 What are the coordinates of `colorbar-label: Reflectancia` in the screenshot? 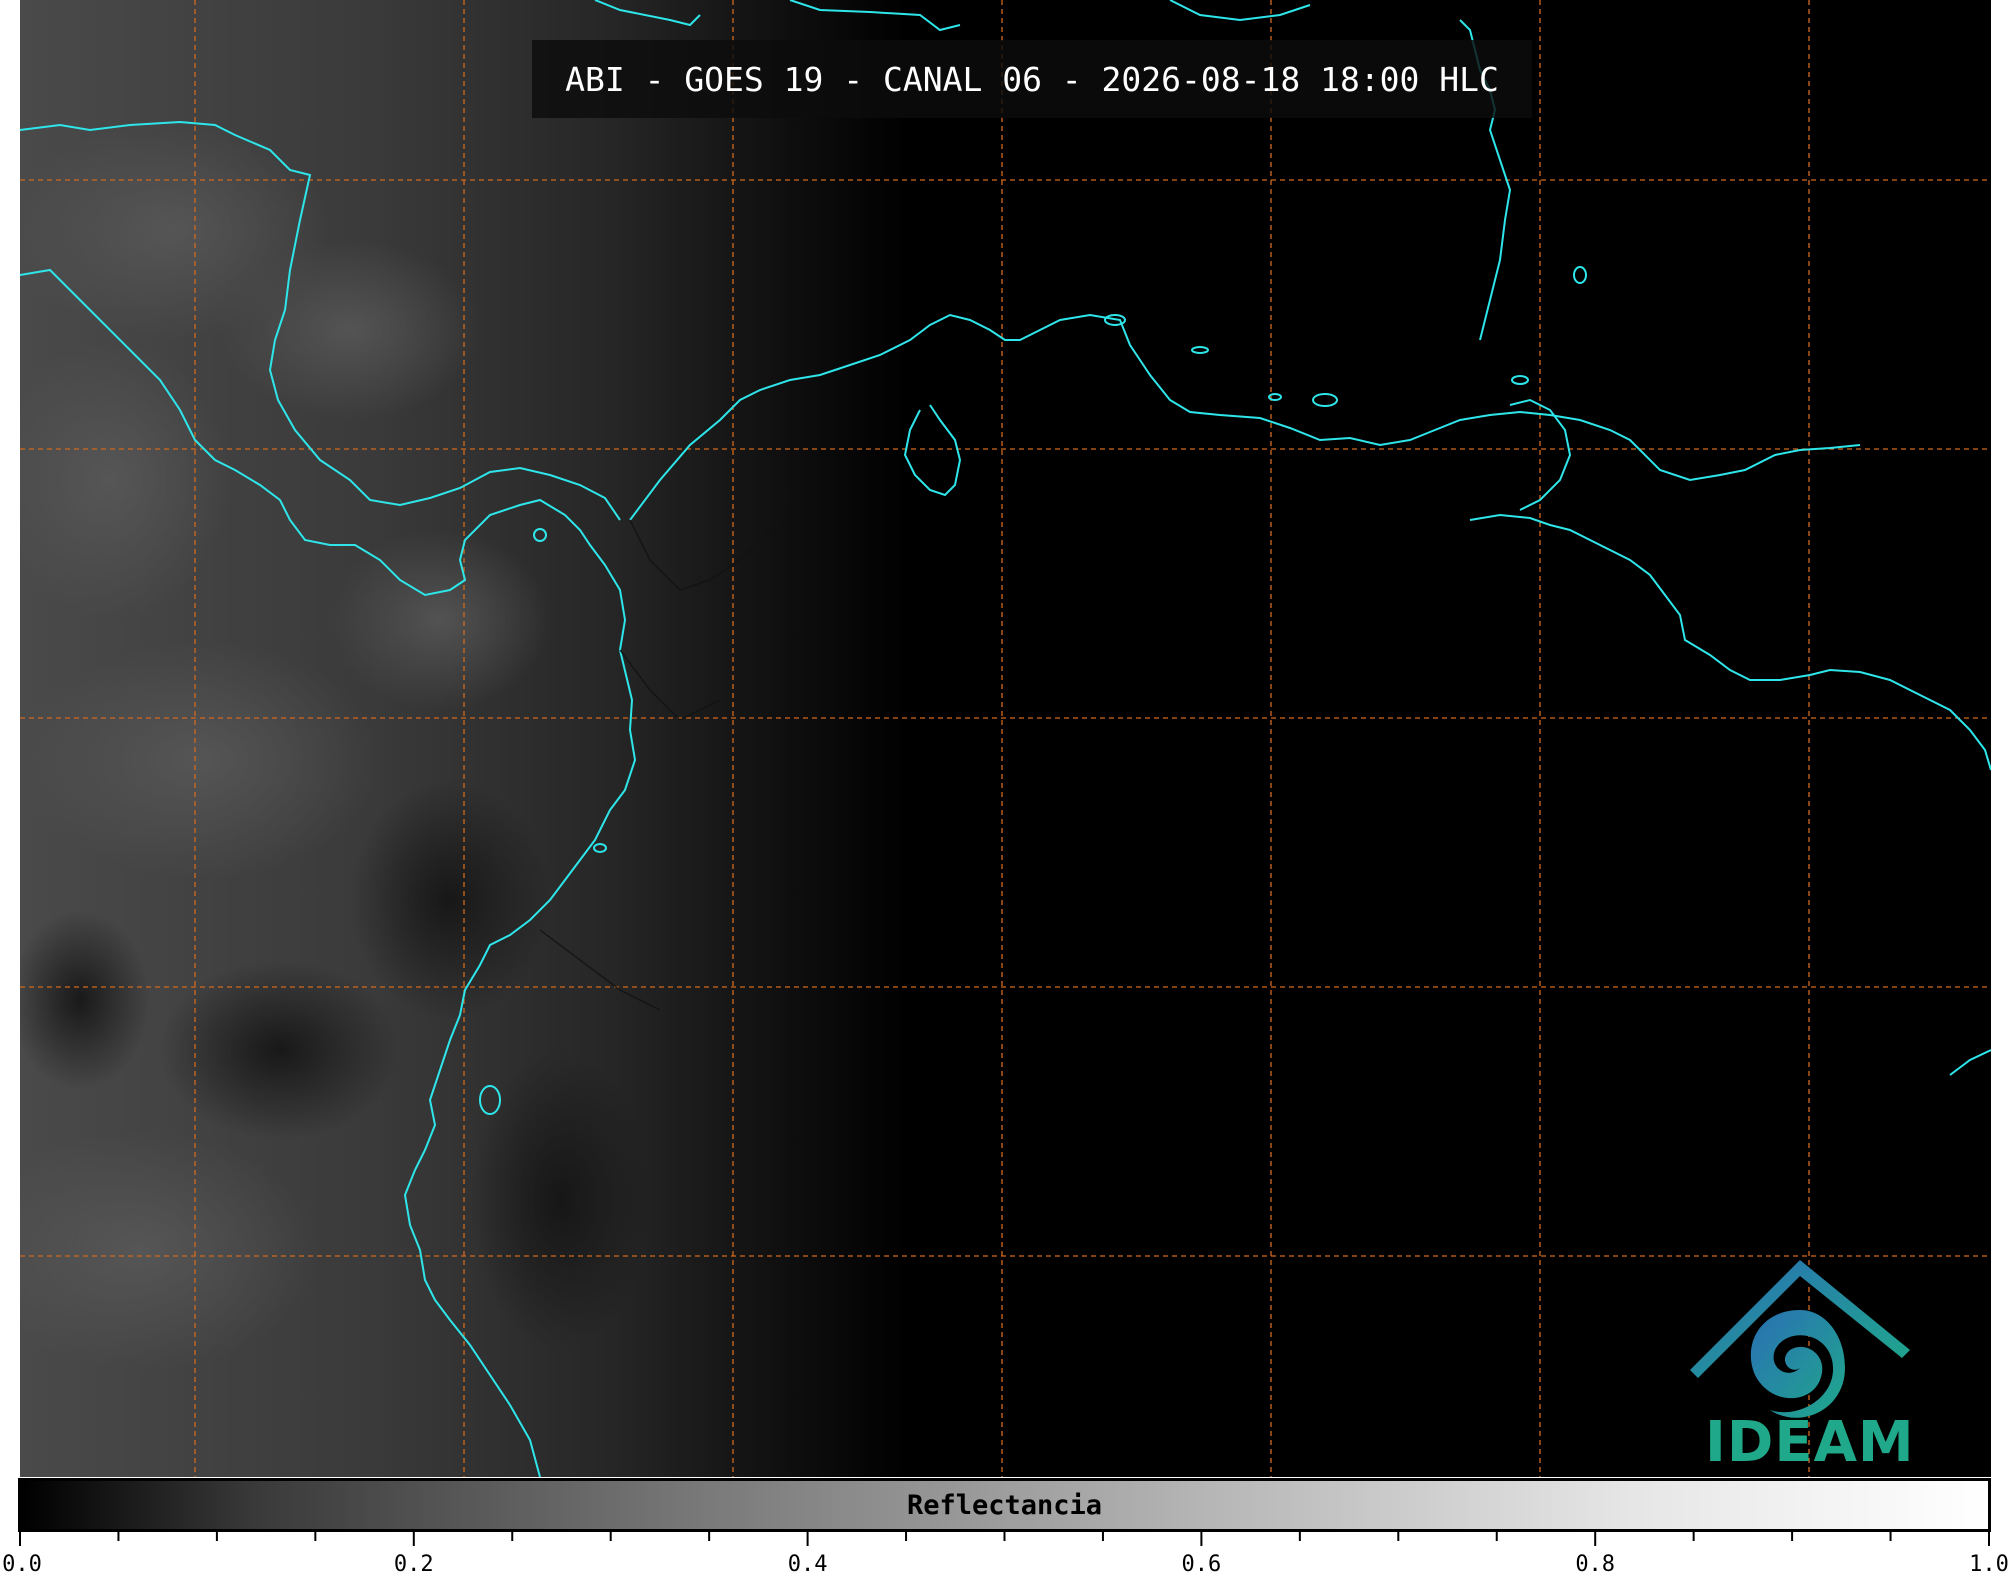 It's located at (1004, 1505).